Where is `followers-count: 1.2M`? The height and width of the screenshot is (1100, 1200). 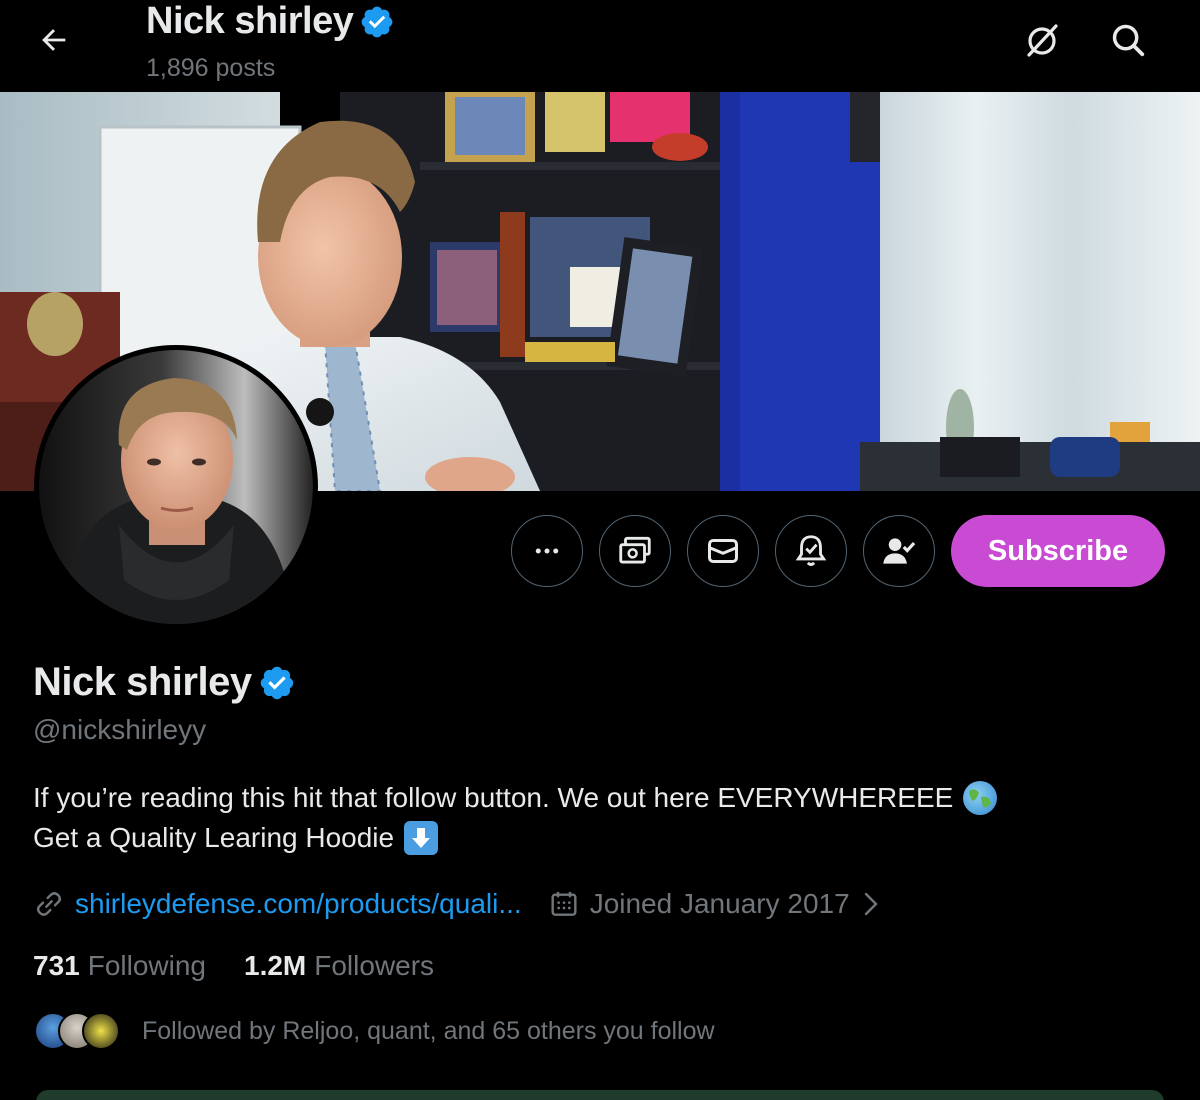
followers-count: 1.2M is located at coordinates (275, 965).